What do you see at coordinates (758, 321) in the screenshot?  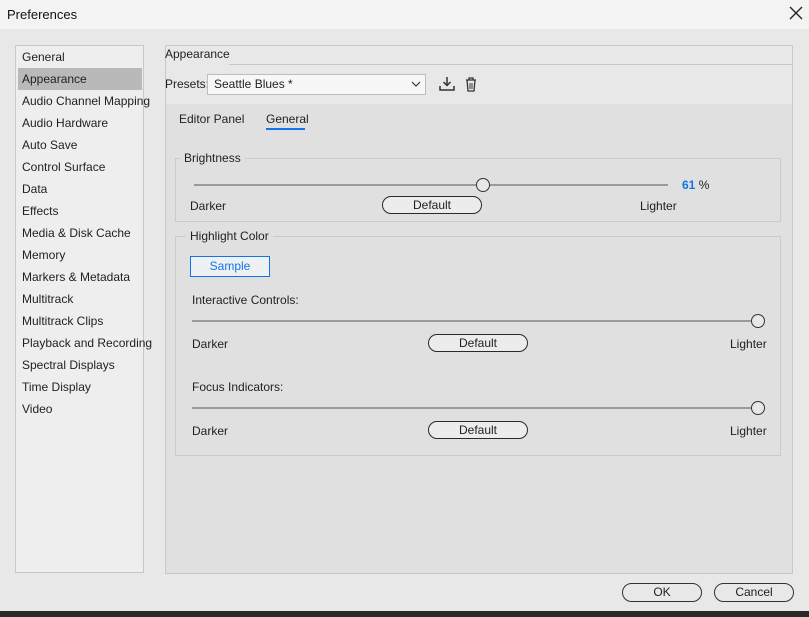 I see `interactive-controls-slider-thumb` at bounding box center [758, 321].